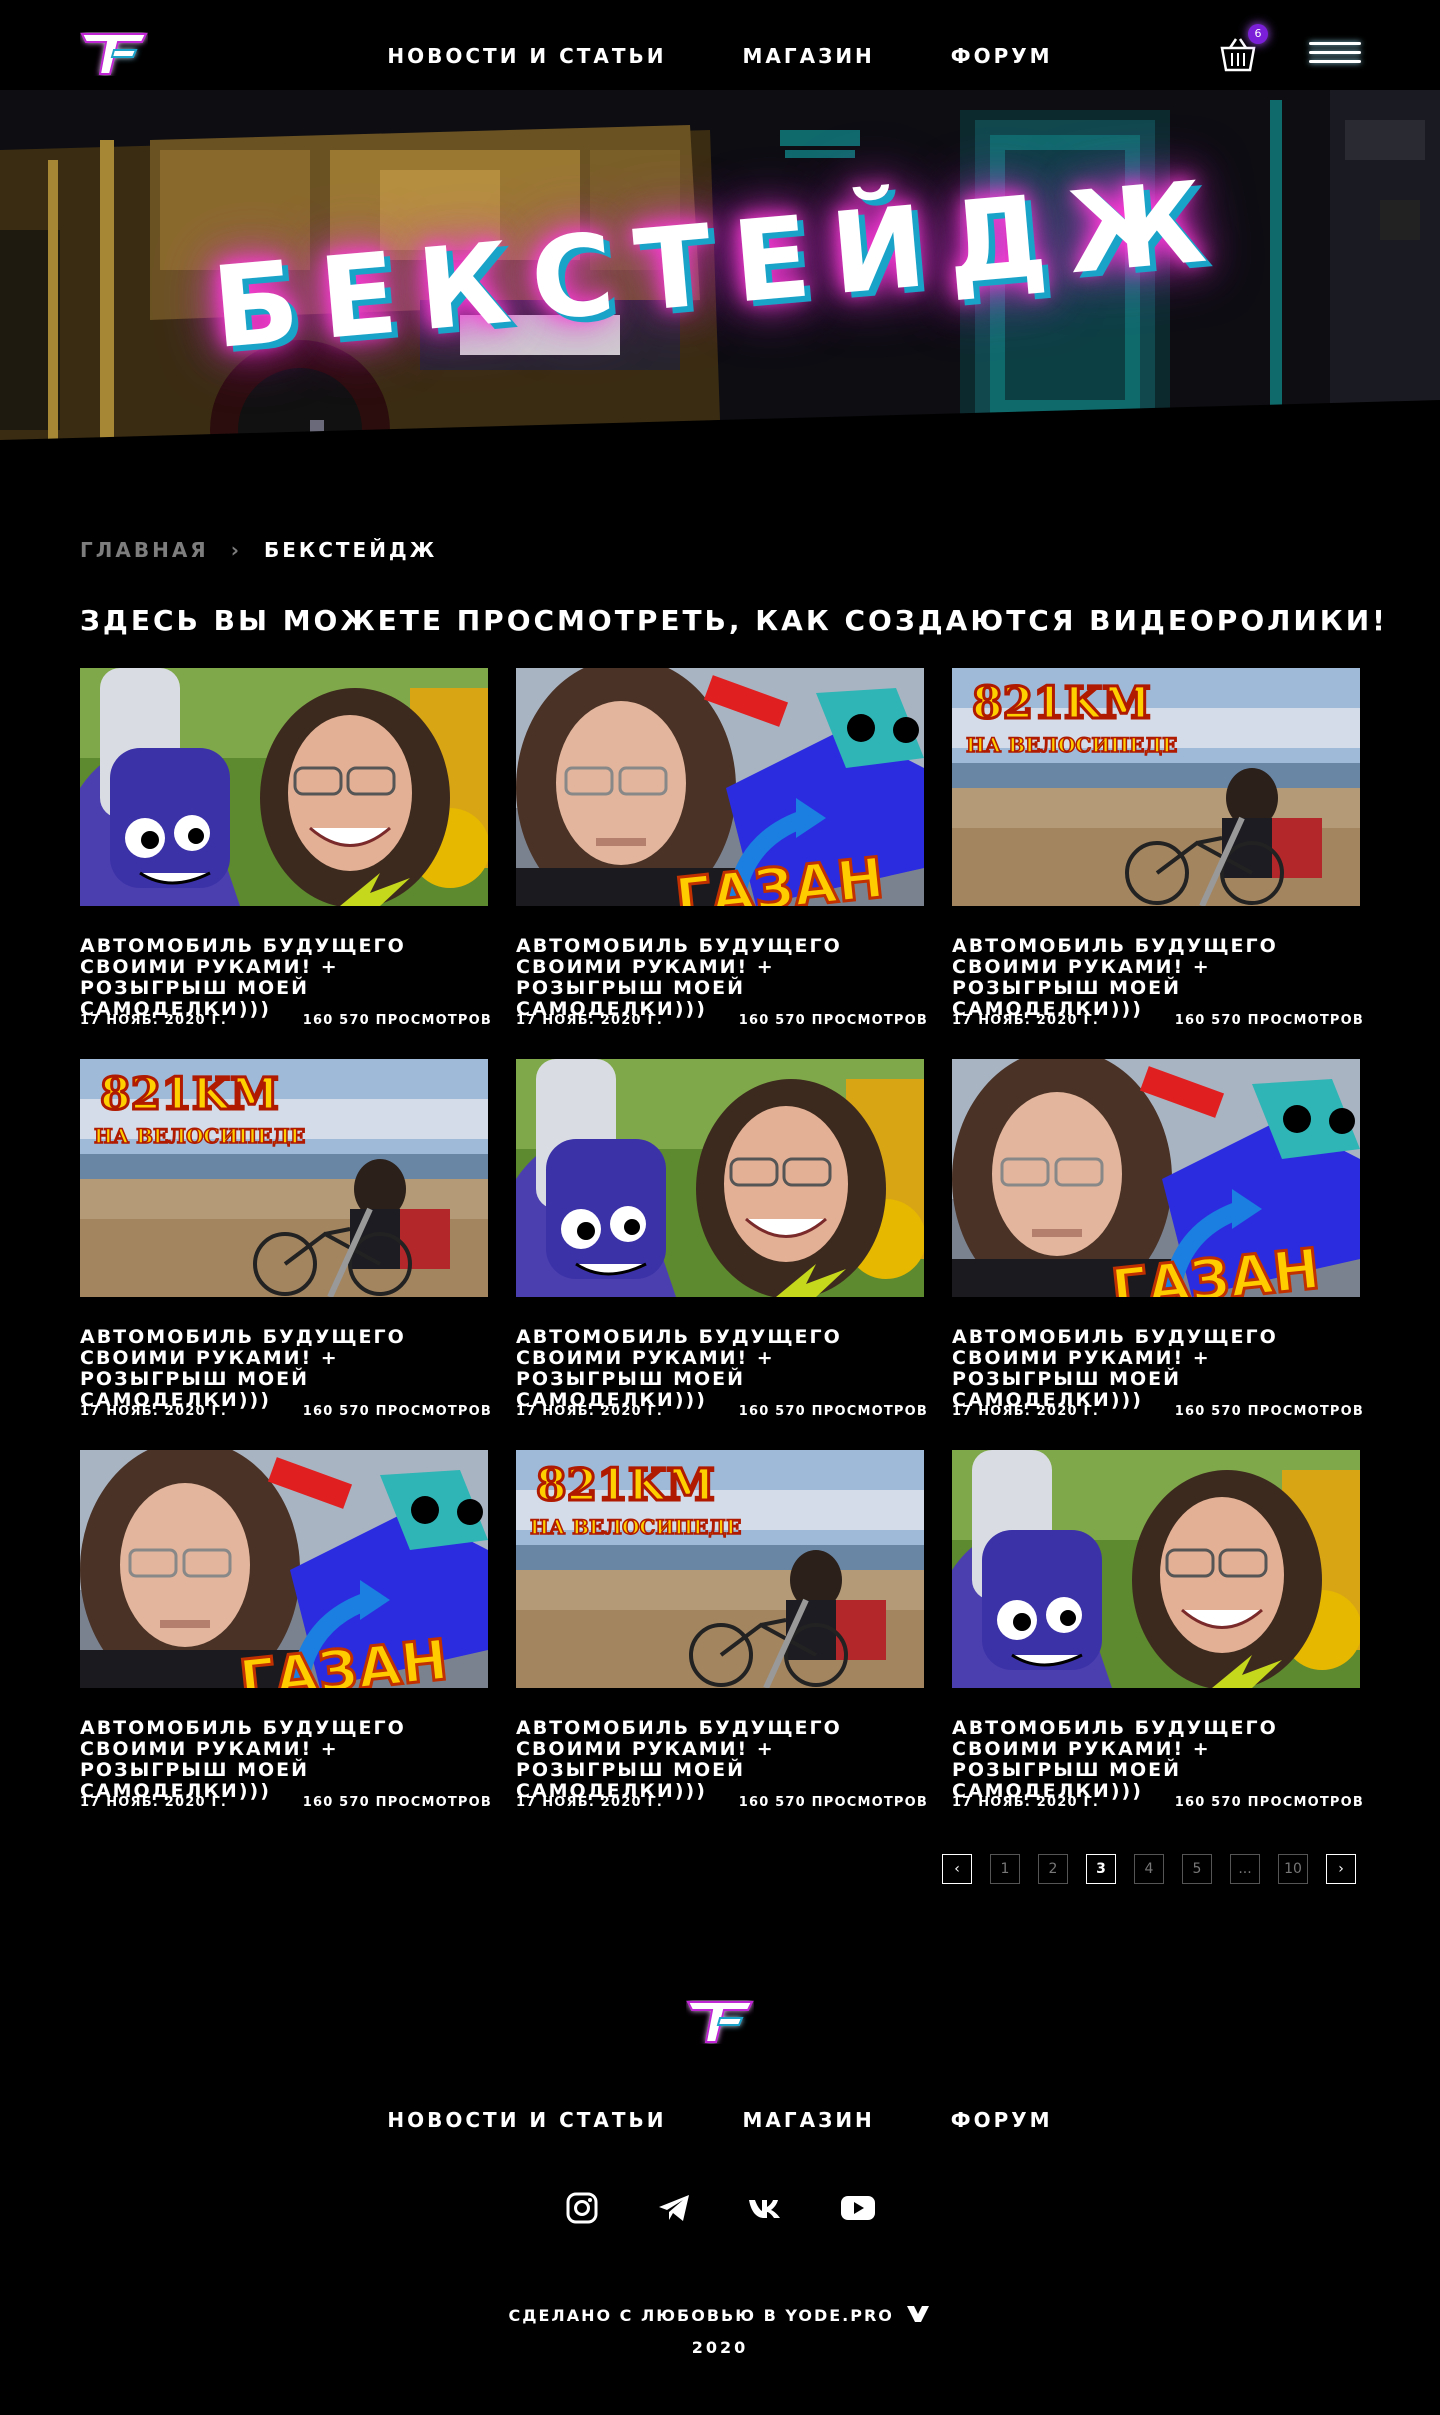 This screenshot has width=1440, height=2415. Describe the element at coordinates (674, 2208) in the screenshot. I see `telegram-icon` at that location.